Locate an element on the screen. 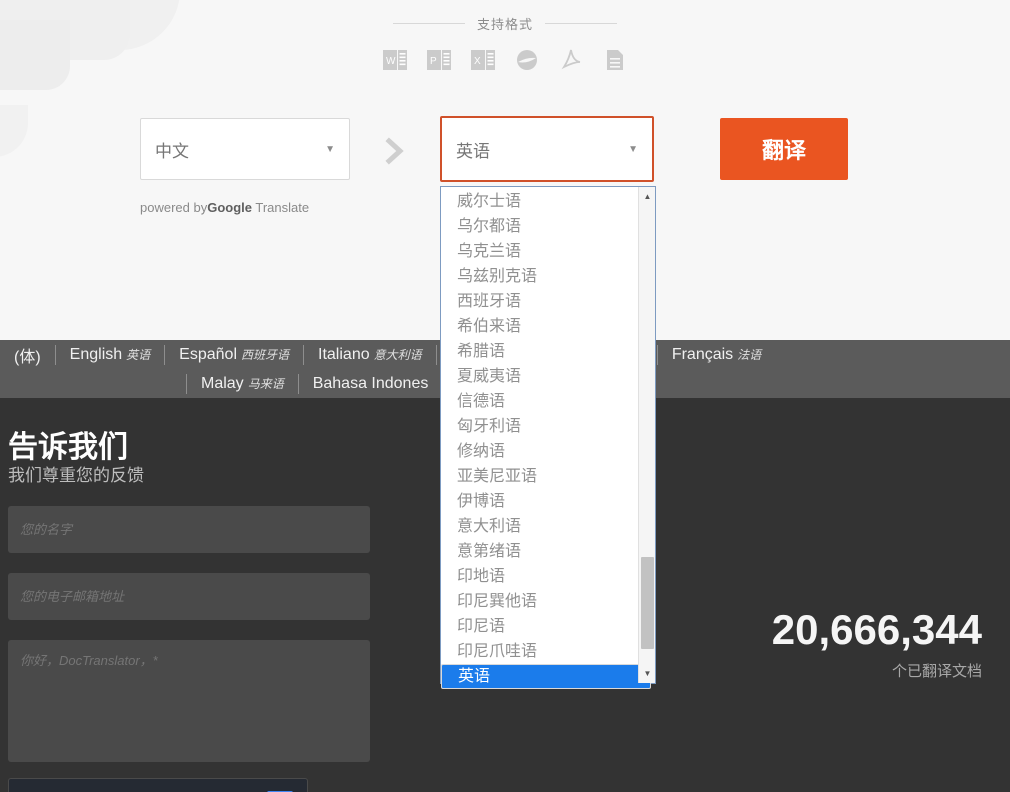  language-nav-link-cn: 西班牙语 is located at coordinates (265, 354).